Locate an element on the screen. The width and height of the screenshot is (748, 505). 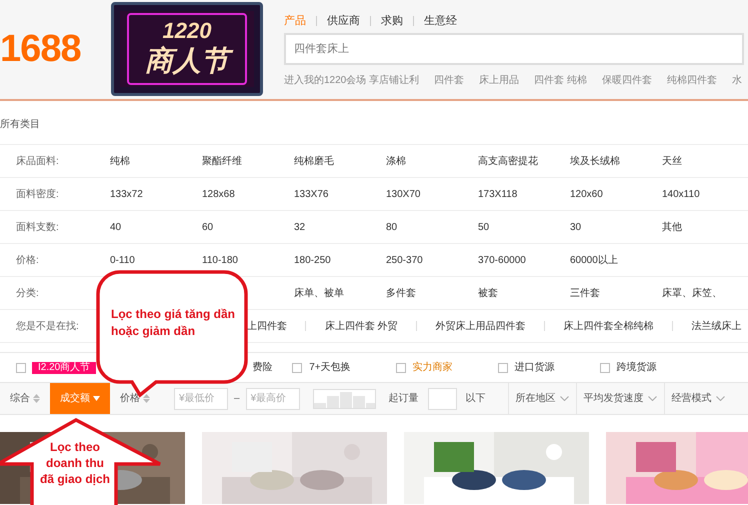
sort-tab: 综合 is located at coordinates (25, 398).